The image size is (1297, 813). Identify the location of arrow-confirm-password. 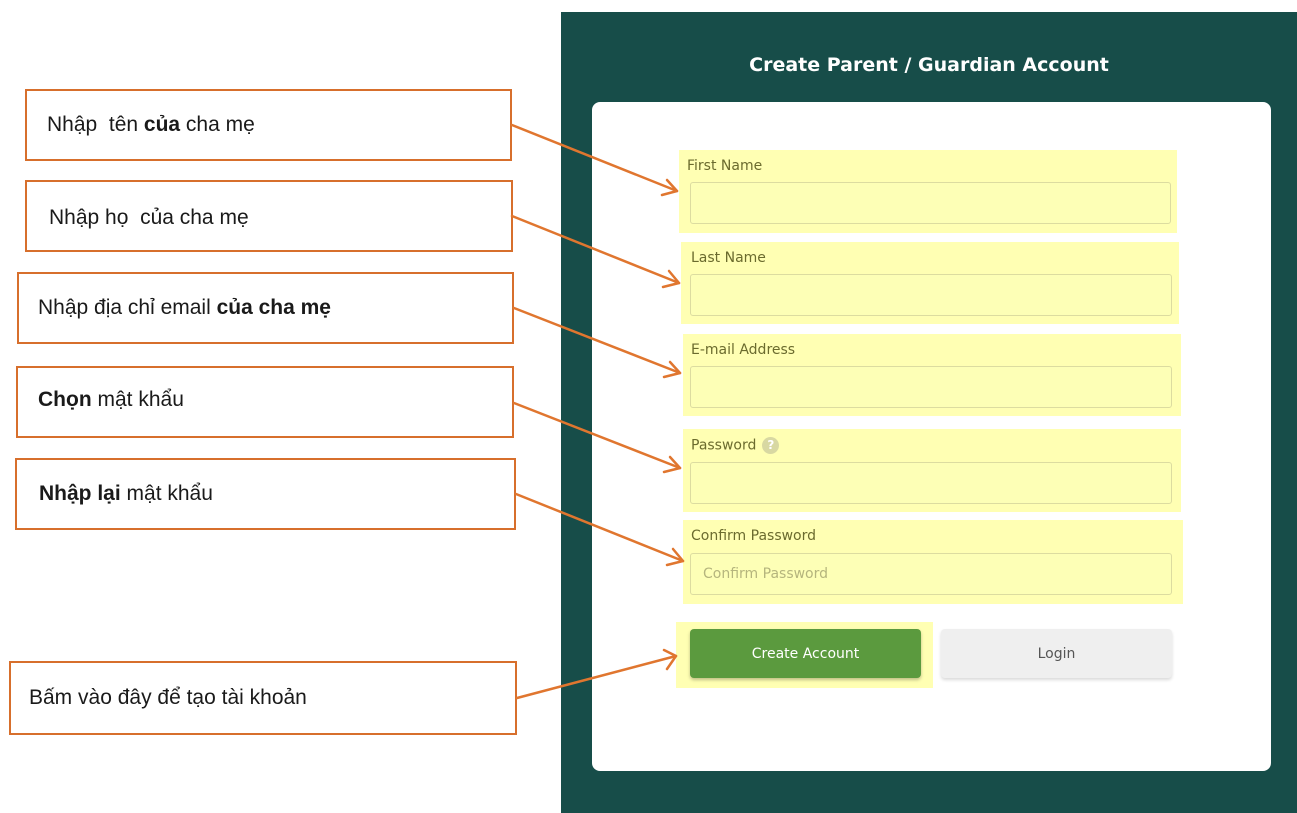
(599, 527).